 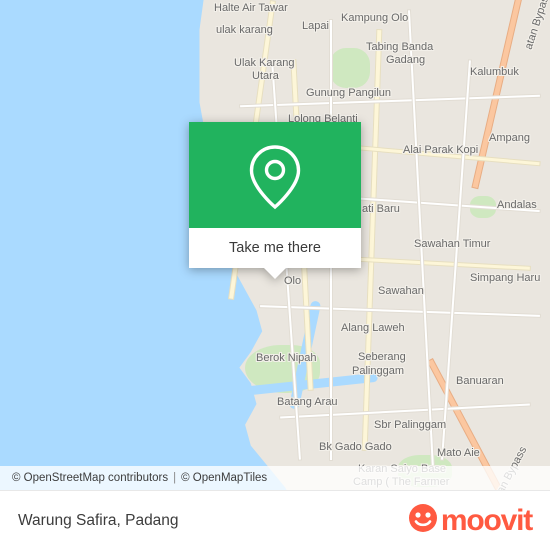 I want to click on page-title: Warung Safira, Padang, so click(x=98, y=520).